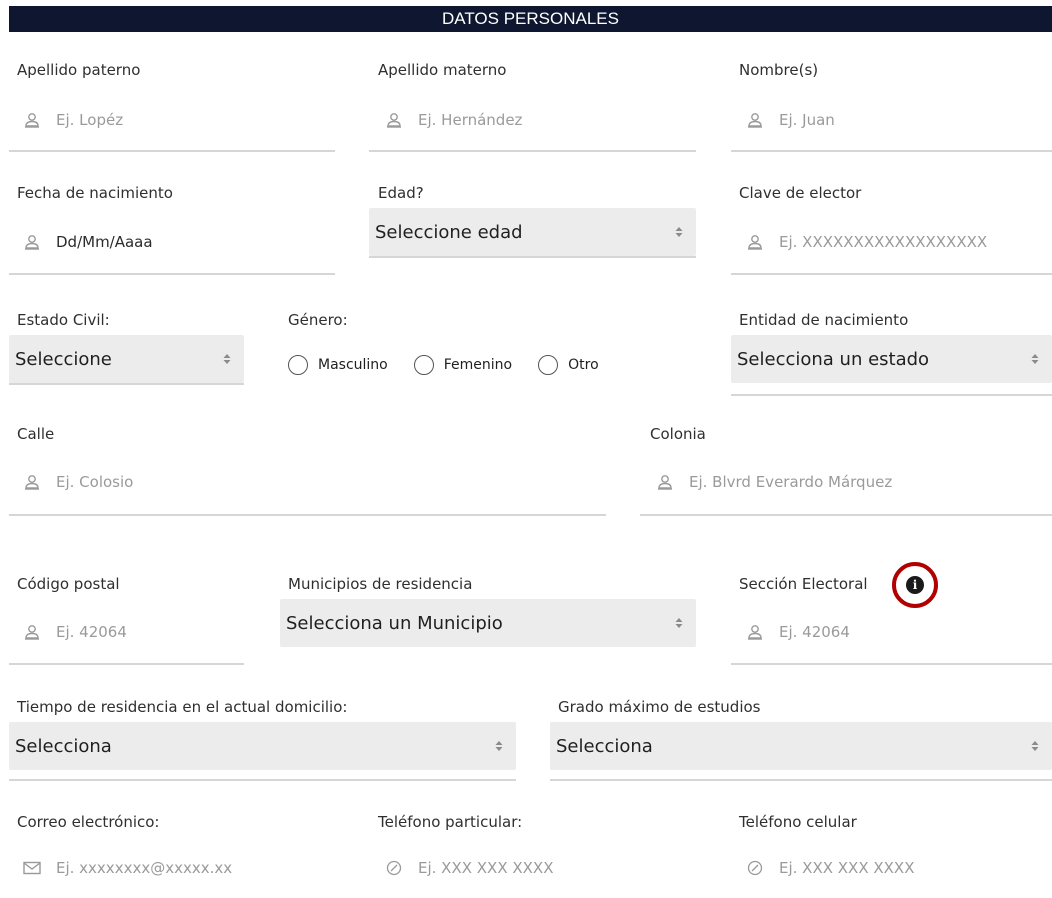  I want to click on municipio-selected: Selecciona un Municipio, so click(394, 623).